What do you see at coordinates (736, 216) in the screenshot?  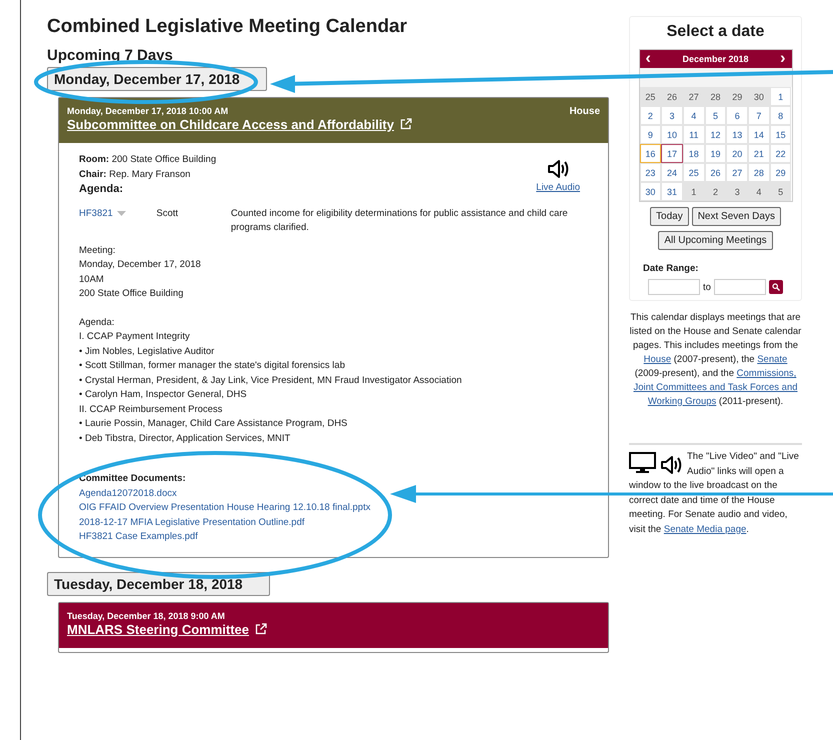 I see `filter-button: Next Seven Days` at bounding box center [736, 216].